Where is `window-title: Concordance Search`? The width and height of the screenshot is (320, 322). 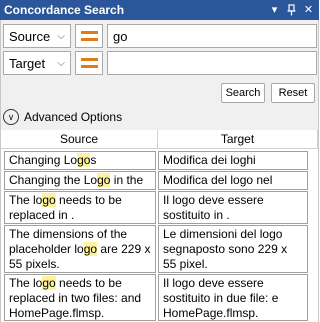 window-title: Concordance Search is located at coordinates (64, 10).